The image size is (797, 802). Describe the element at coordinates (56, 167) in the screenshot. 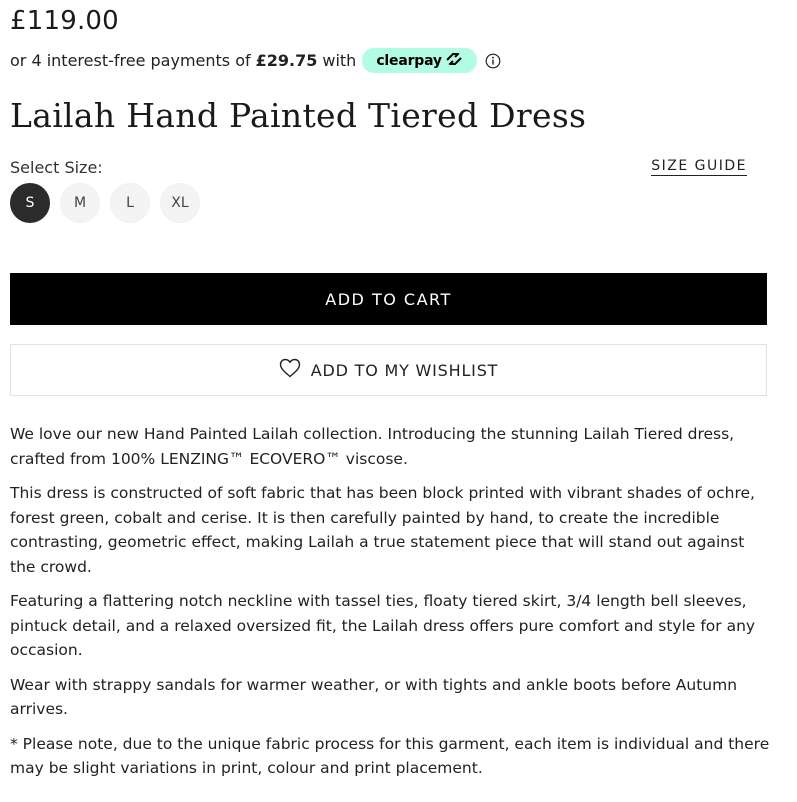

I see `size-select-label: Select Size:` at that location.